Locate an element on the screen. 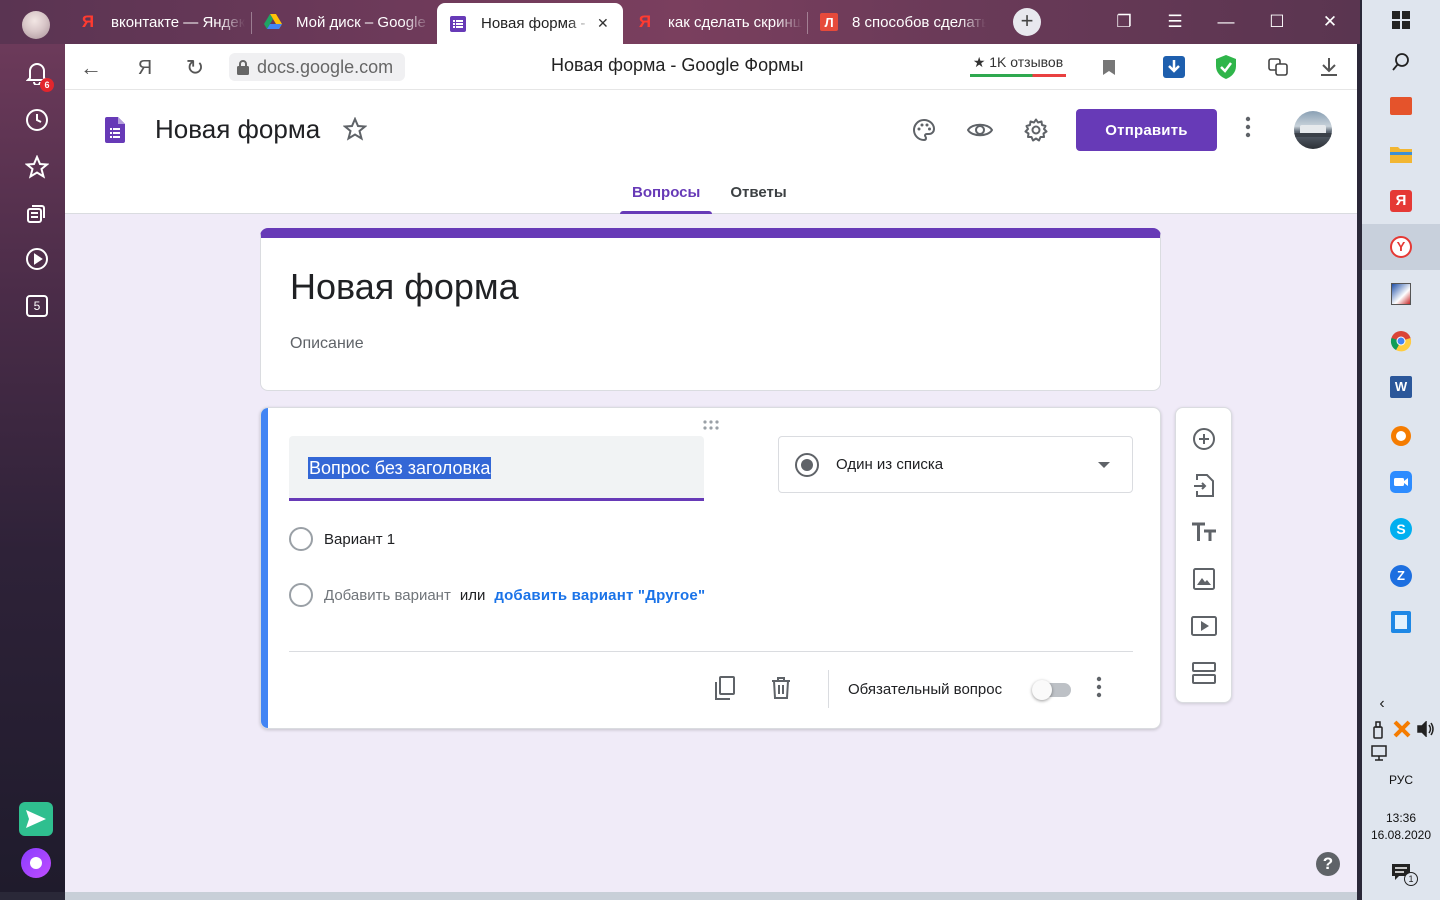  network-tray-icon is located at coordinates (1380, 753).